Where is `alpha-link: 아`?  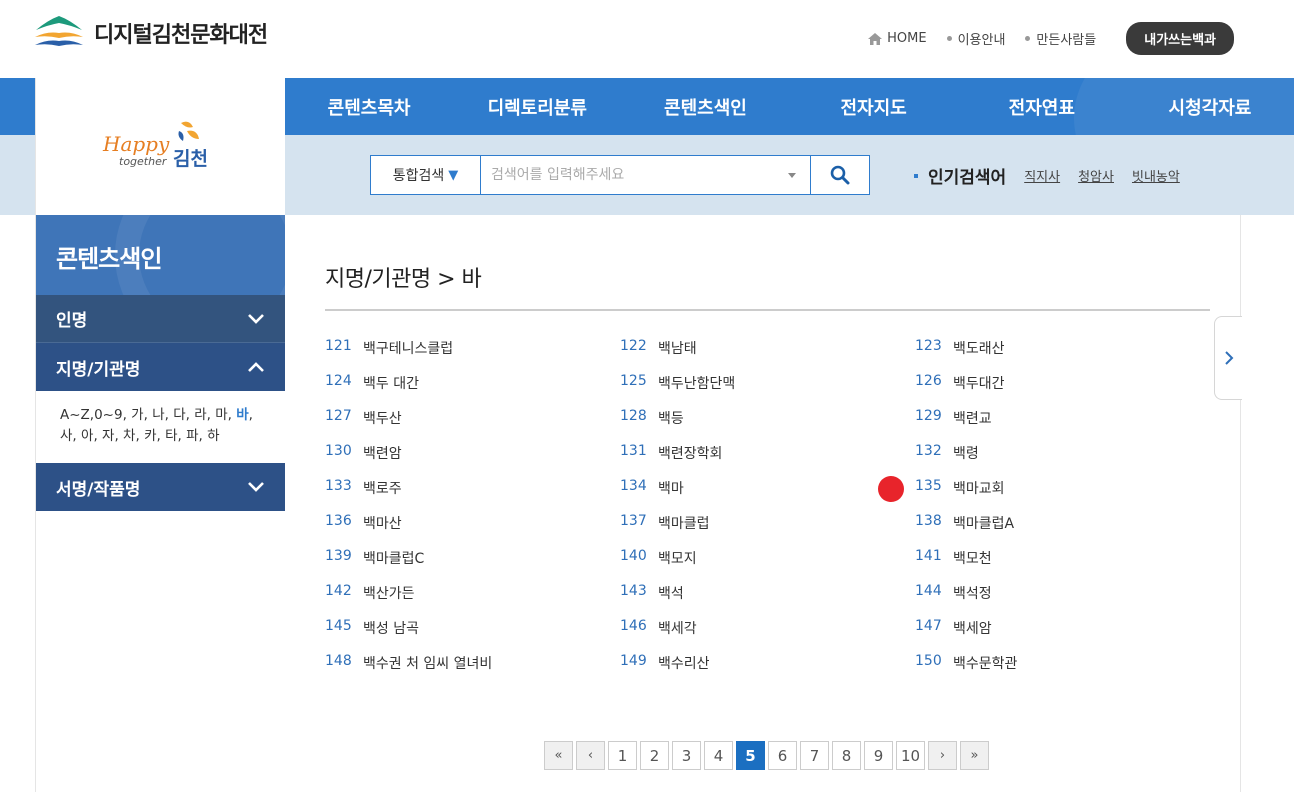 alpha-link: 아 is located at coordinates (87, 436).